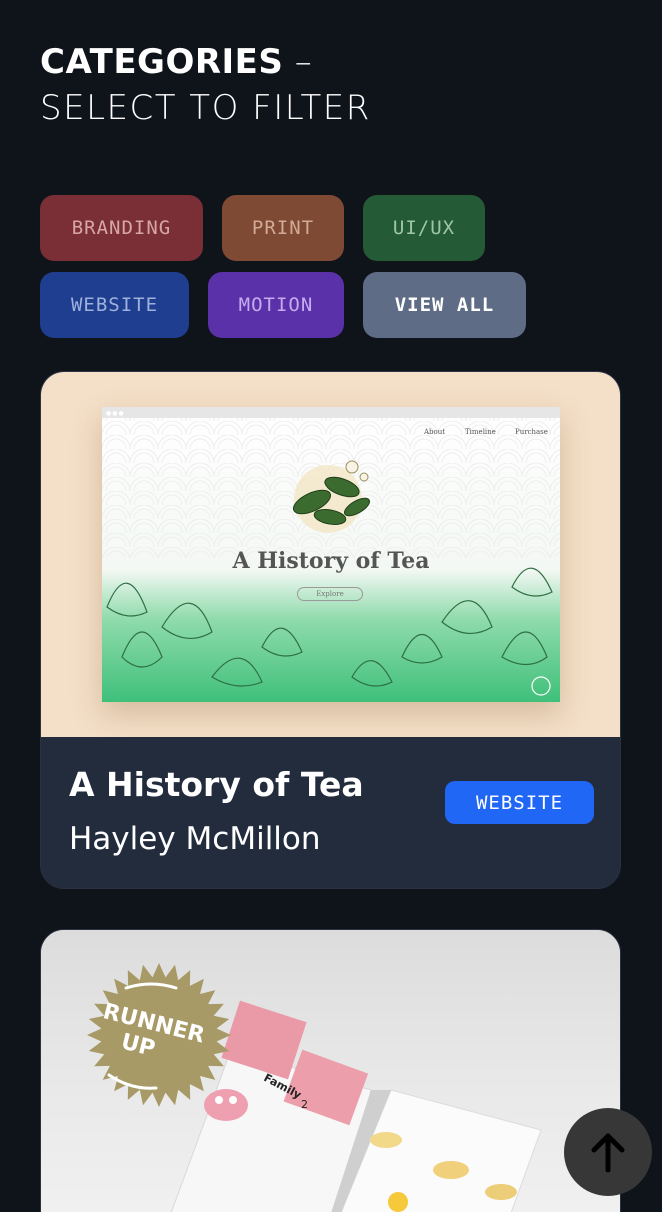 The height and width of the screenshot is (1212, 662). I want to click on window-dots-icon: ●●●, so click(115, 413).